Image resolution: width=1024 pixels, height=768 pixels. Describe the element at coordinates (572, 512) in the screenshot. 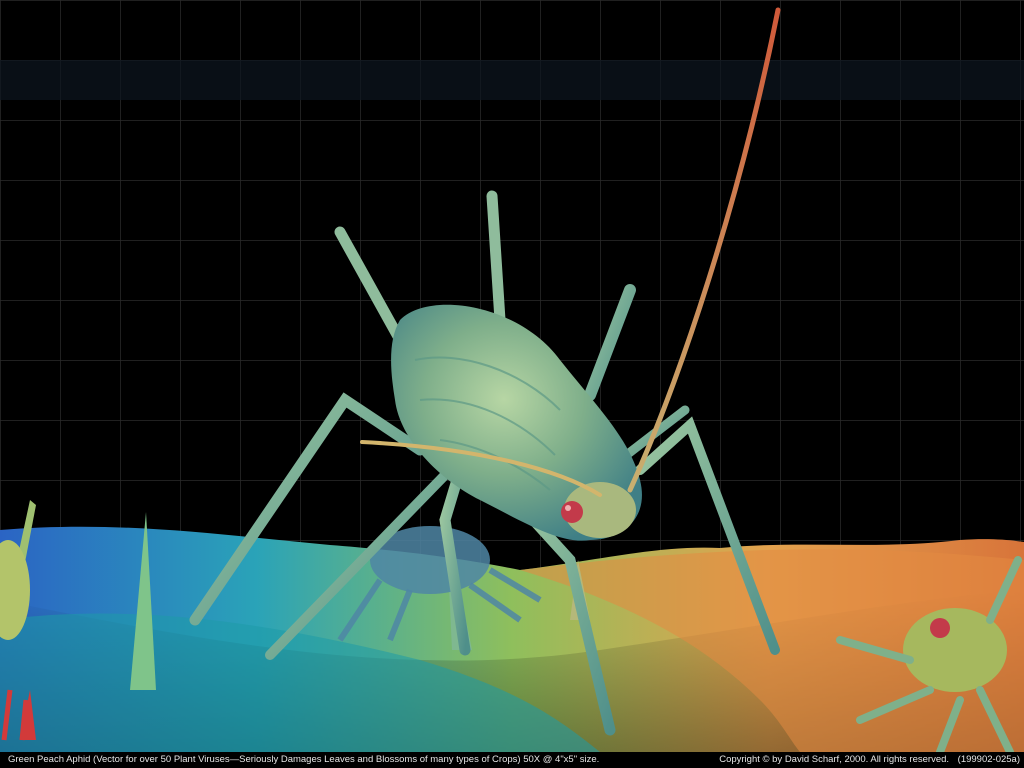

I see `aphid-eye` at that location.